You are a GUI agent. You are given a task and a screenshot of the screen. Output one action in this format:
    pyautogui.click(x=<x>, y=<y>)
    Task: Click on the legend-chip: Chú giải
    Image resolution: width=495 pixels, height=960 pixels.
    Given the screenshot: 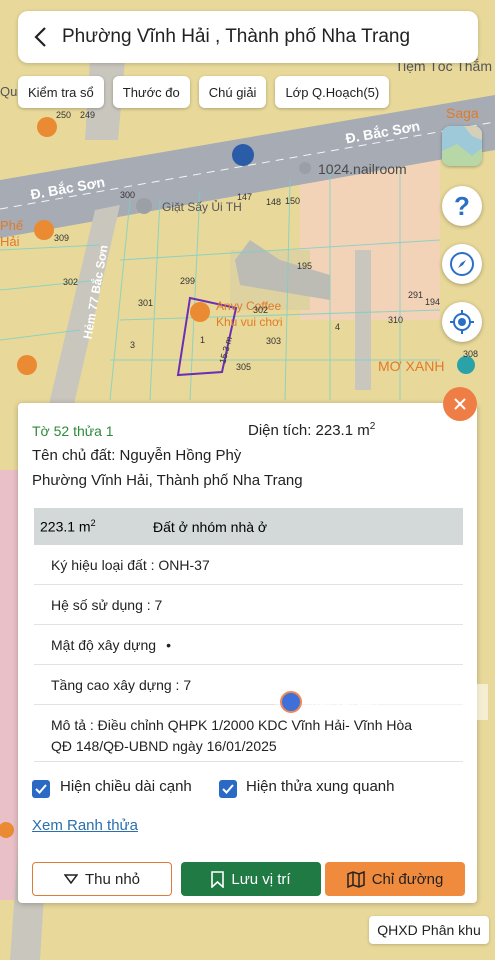 What is the action you would take?
    pyautogui.click(x=232, y=92)
    